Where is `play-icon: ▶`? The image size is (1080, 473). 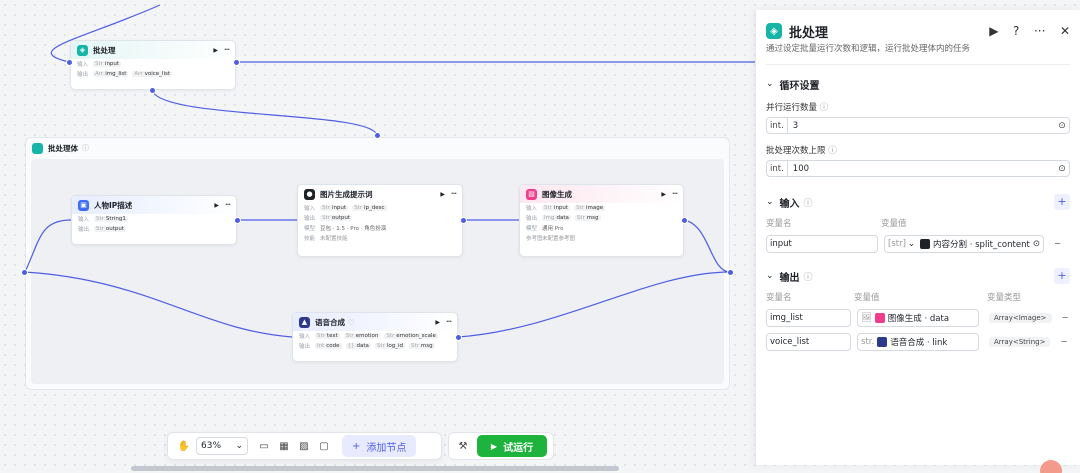 play-icon: ▶ is located at coordinates (494, 446).